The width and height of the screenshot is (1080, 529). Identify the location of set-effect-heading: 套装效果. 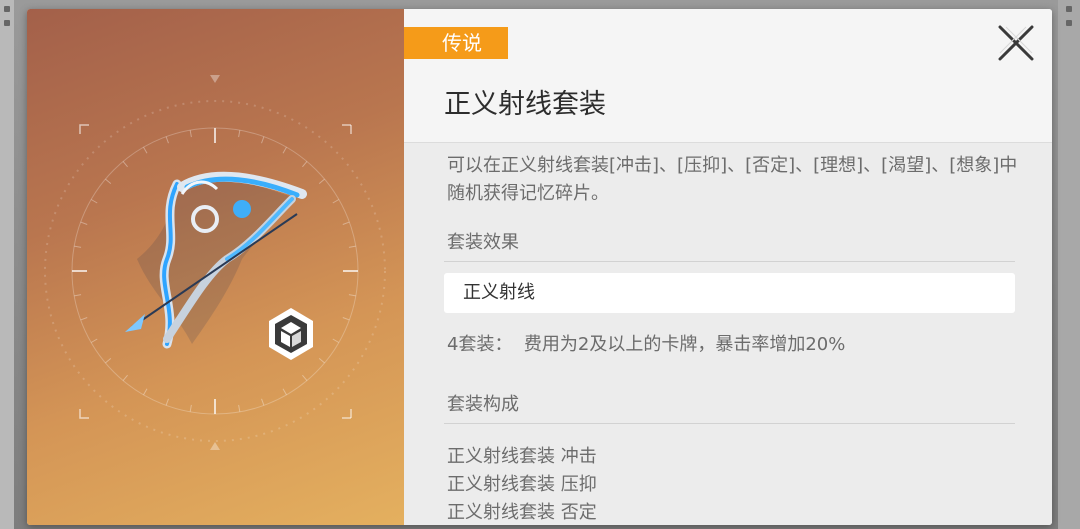
(483, 242).